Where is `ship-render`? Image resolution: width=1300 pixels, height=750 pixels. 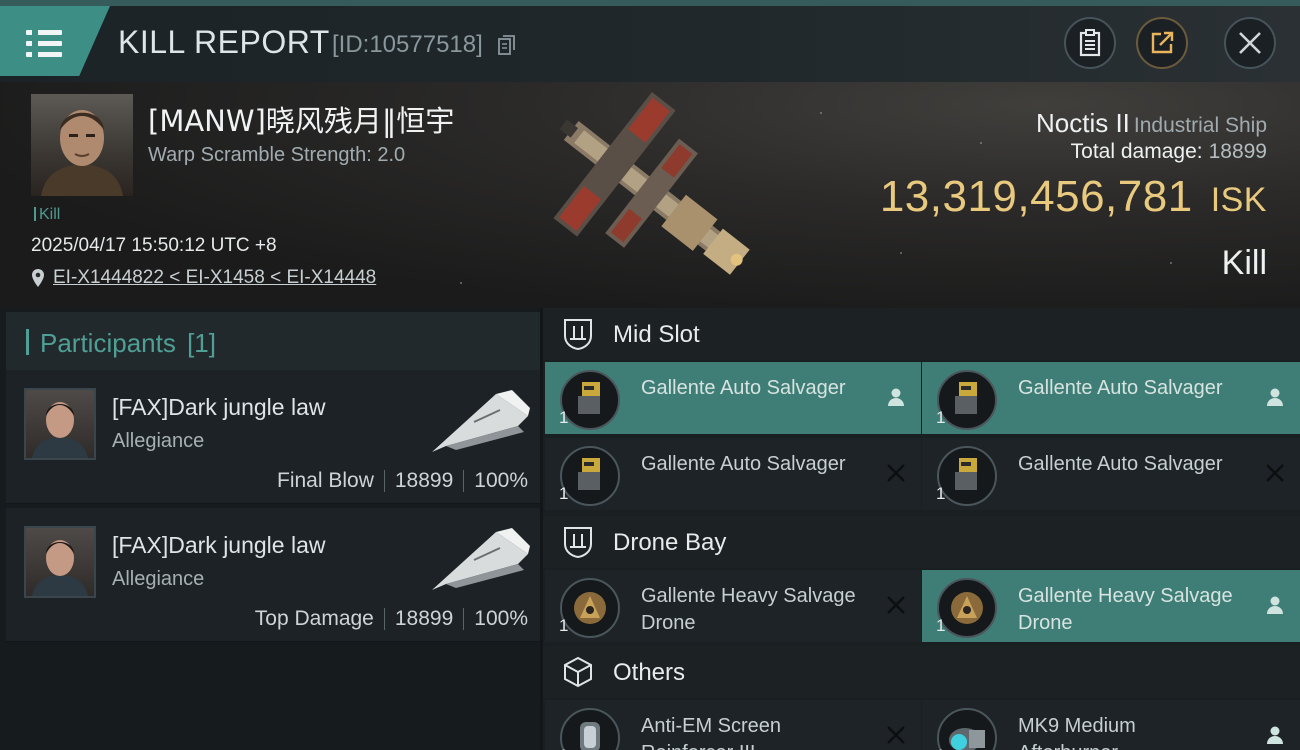 ship-render is located at coordinates (651, 183).